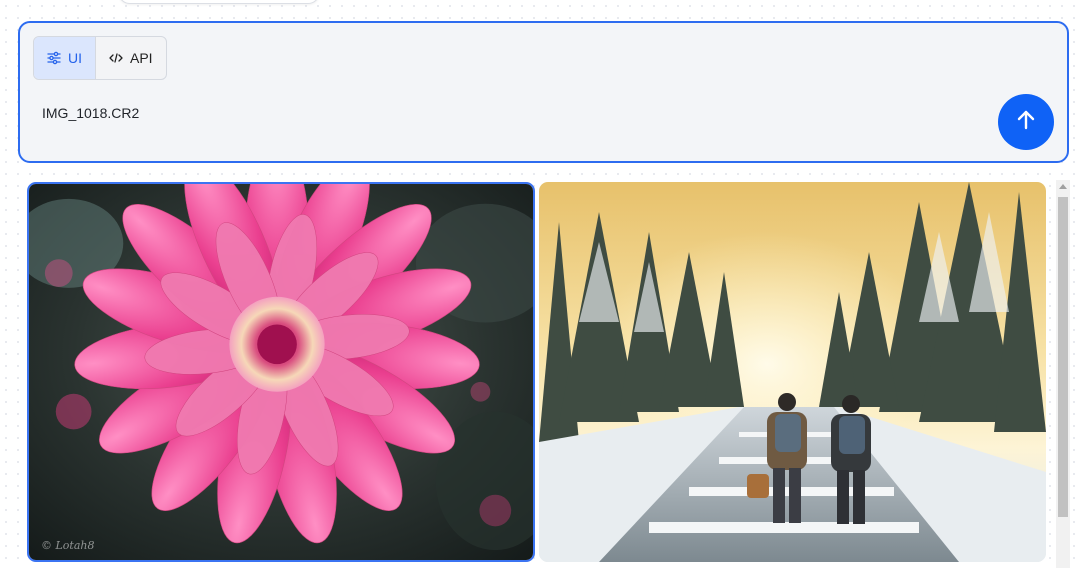 The width and height of the screenshot is (1080, 568). I want to click on api-mode-button: API, so click(131, 58).